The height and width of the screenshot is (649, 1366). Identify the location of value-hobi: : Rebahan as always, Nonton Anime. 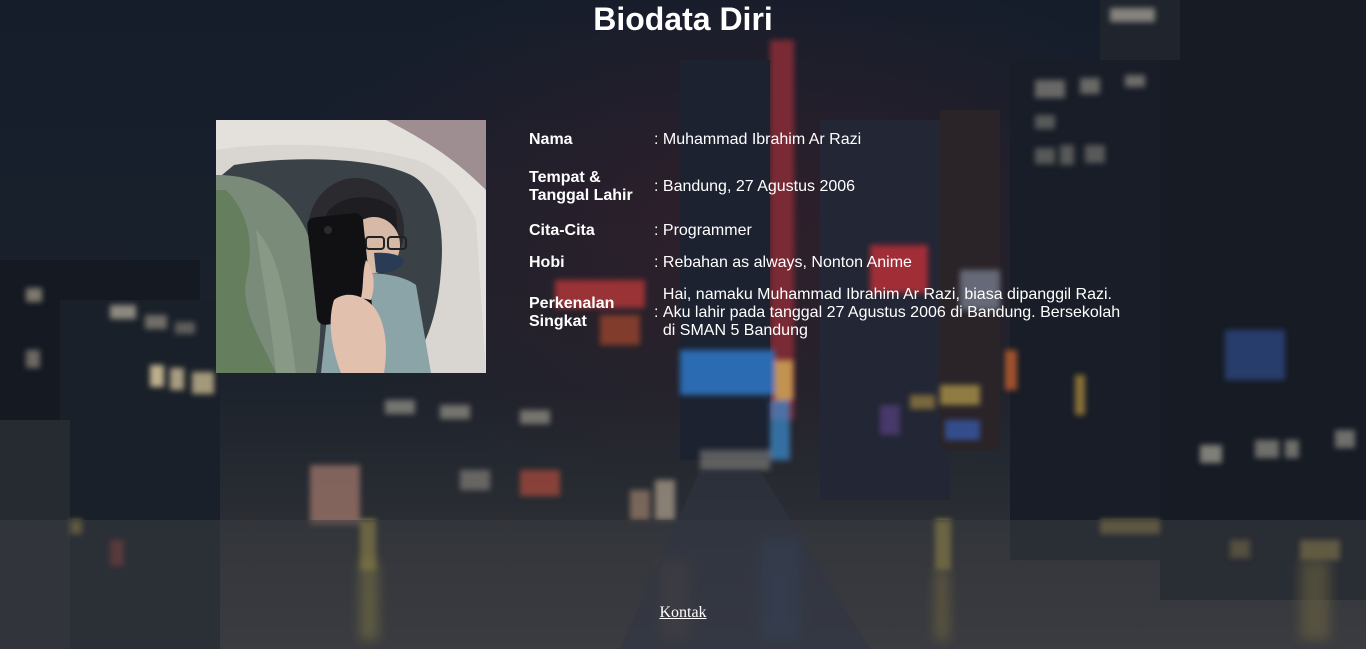
(889, 263).